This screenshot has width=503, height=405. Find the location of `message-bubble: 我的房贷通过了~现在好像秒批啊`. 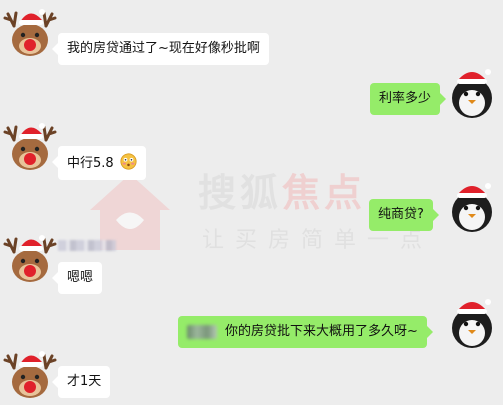

message-bubble: 我的房贷通过了~现在好像秒批啊 is located at coordinates (160, 49).